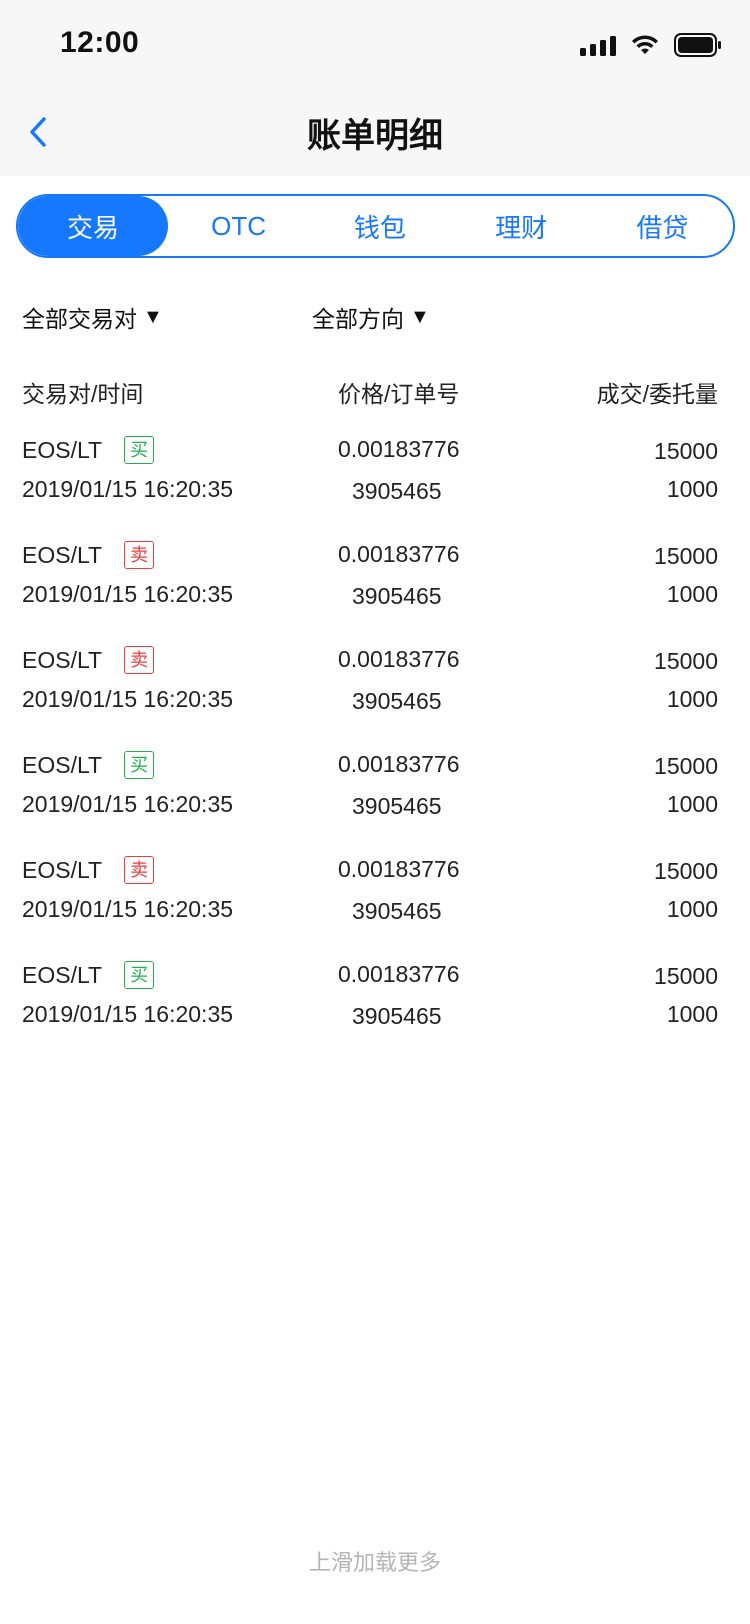 The width and height of the screenshot is (750, 1624). I want to click on tab-otc: OTC, so click(238, 226).